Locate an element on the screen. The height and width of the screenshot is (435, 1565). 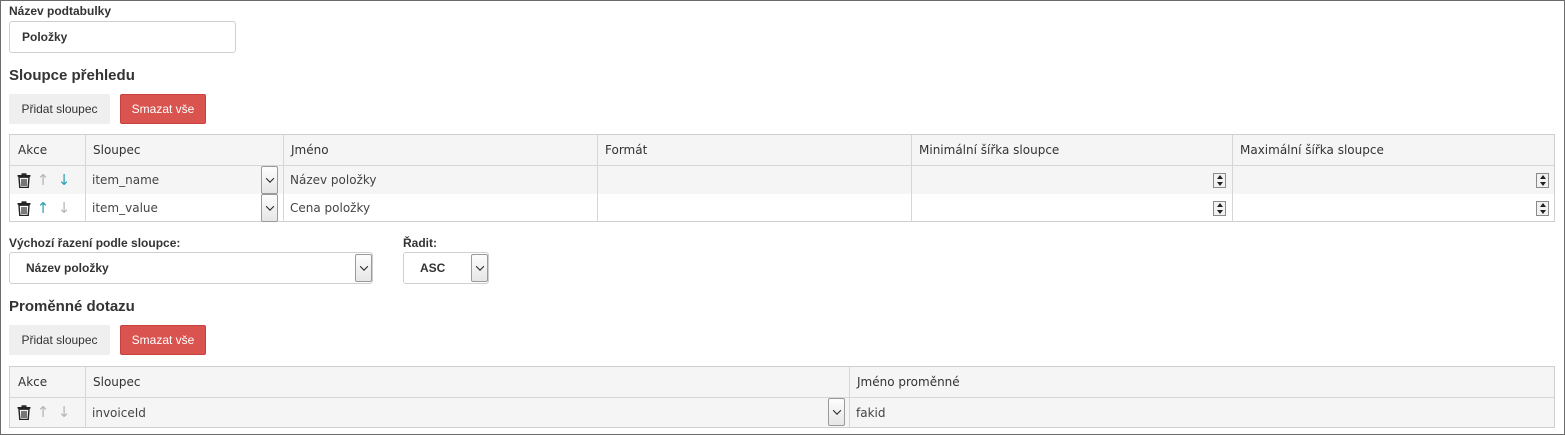
default-sort-select: Název položky is located at coordinates (191, 268).